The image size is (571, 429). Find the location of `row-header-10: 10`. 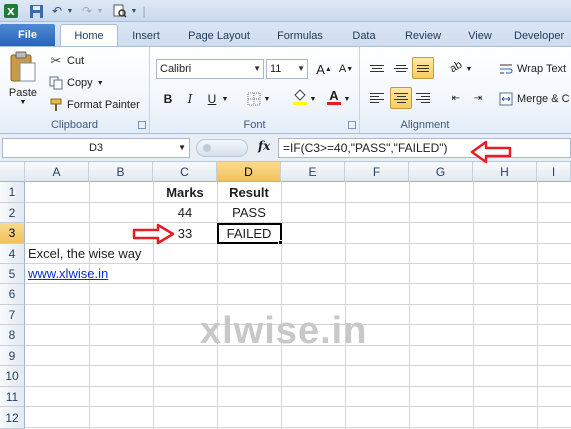

row-header-10: 10 is located at coordinates (12, 376).